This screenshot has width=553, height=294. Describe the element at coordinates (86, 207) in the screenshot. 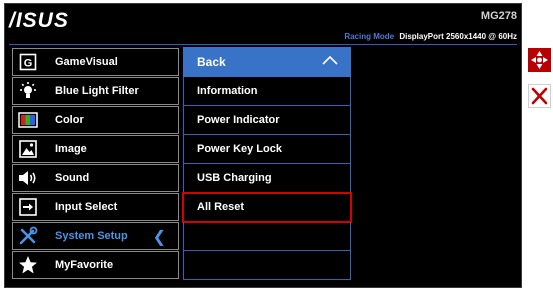

I see `menu-label: Input Select` at that location.